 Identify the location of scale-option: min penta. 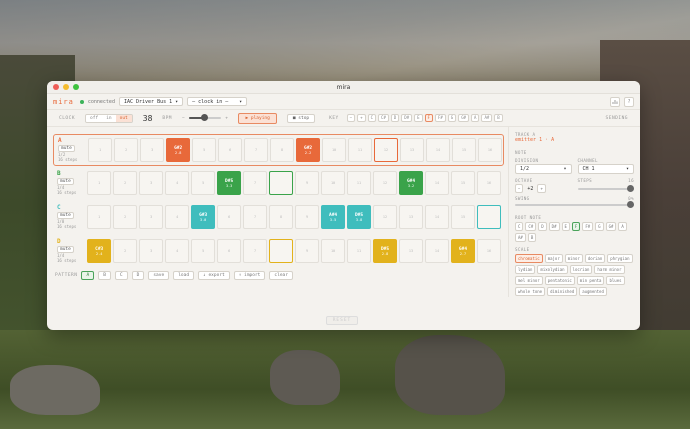
(590, 280).